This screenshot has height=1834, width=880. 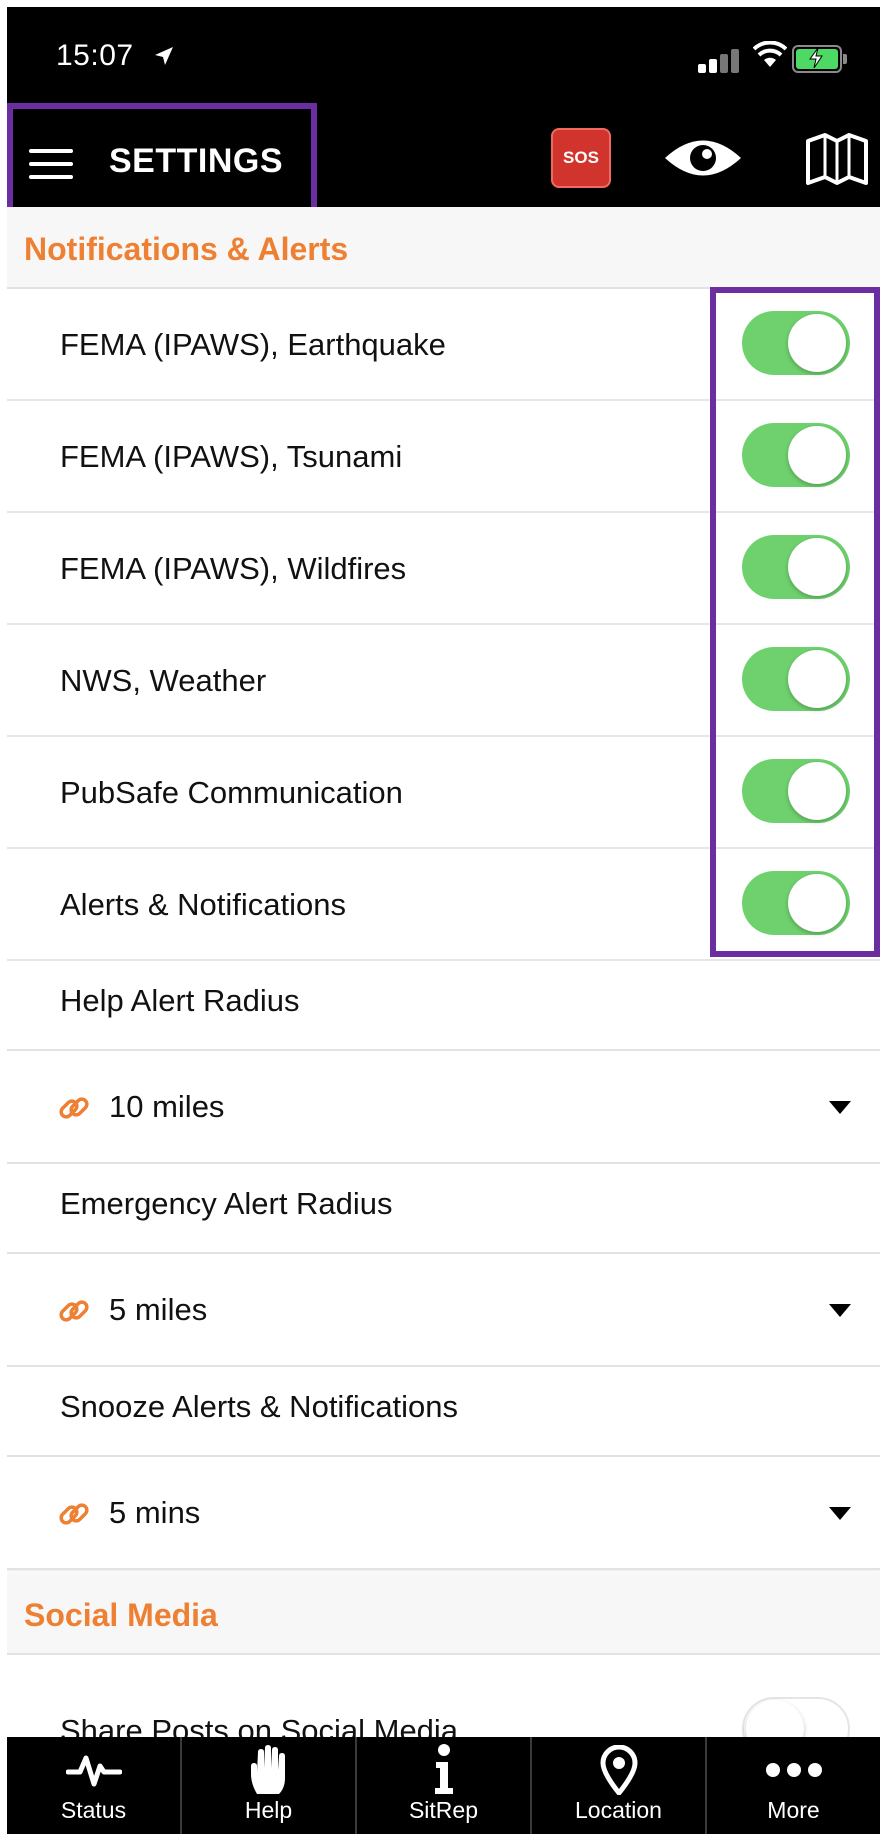 What do you see at coordinates (443, 1614) in the screenshot?
I see `section-header-social: Social Media` at bounding box center [443, 1614].